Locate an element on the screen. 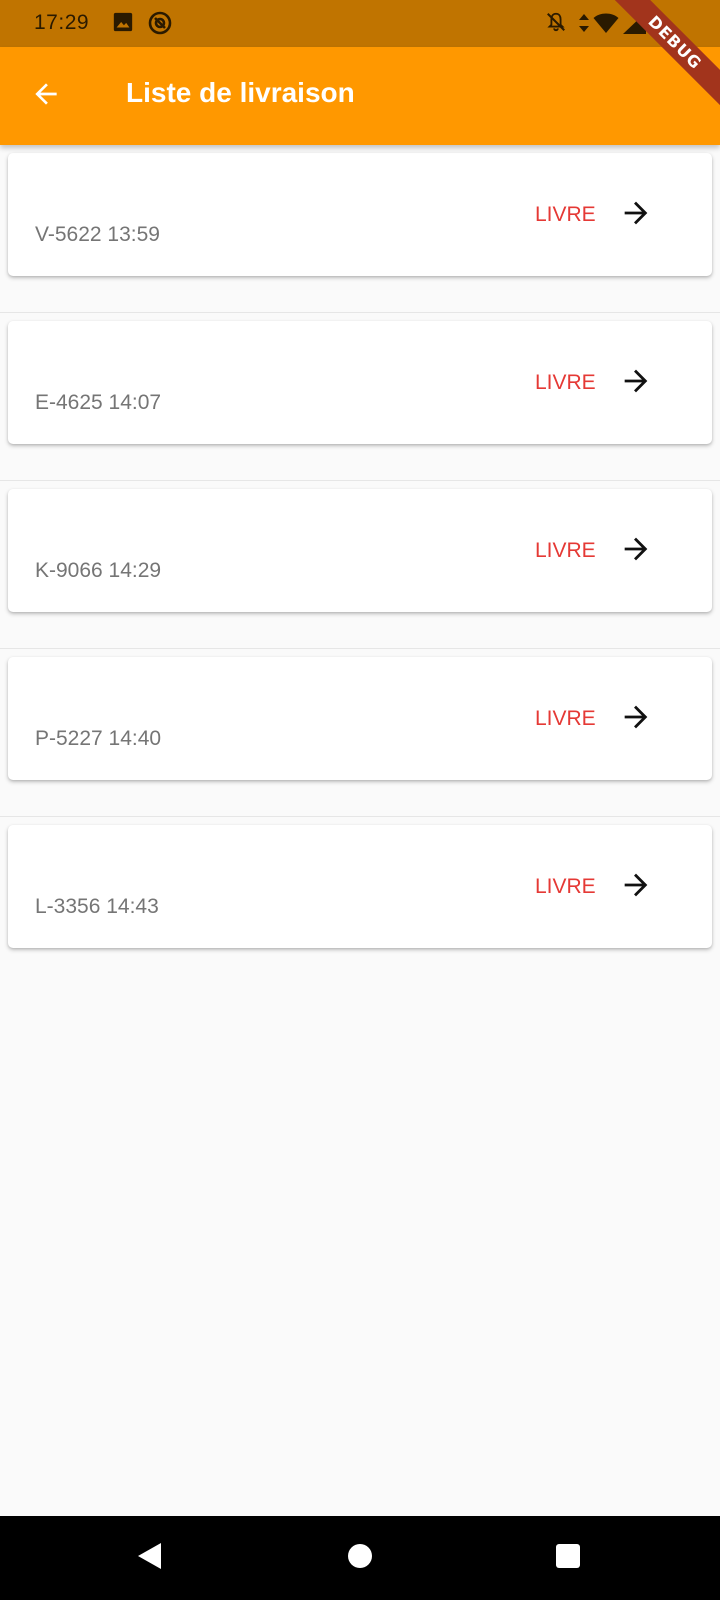 The width and height of the screenshot is (720, 1600). list-item: P-5227 14:40 LIVRE is located at coordinates (360, 733).